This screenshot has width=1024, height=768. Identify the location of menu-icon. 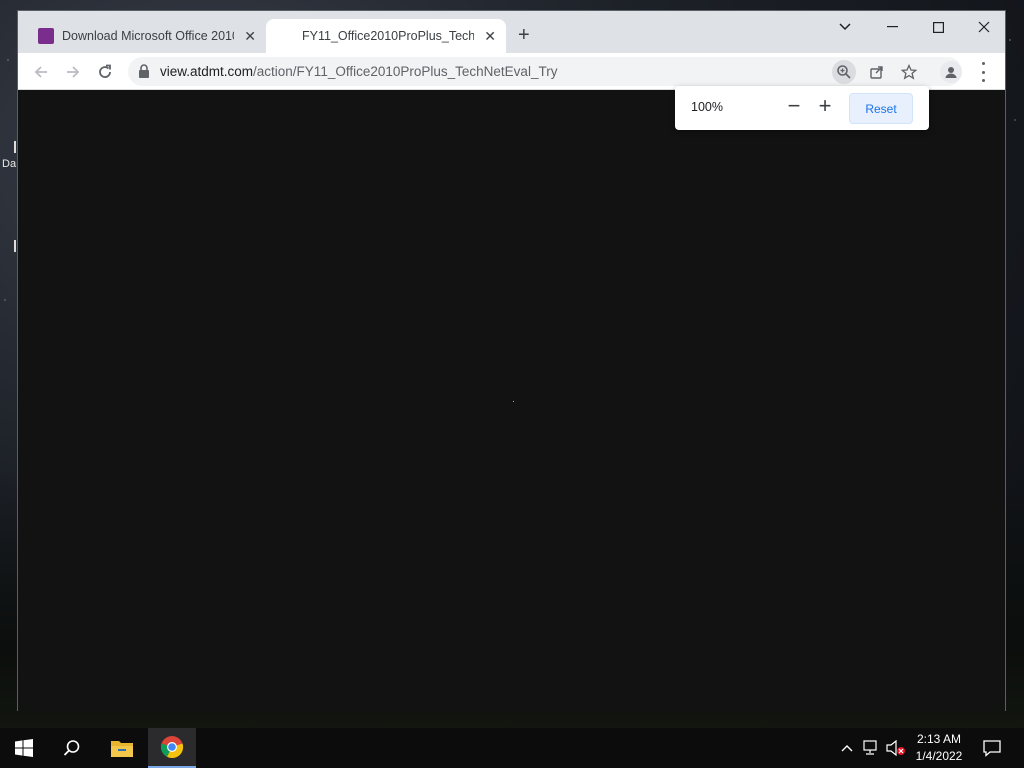
(983, 72).